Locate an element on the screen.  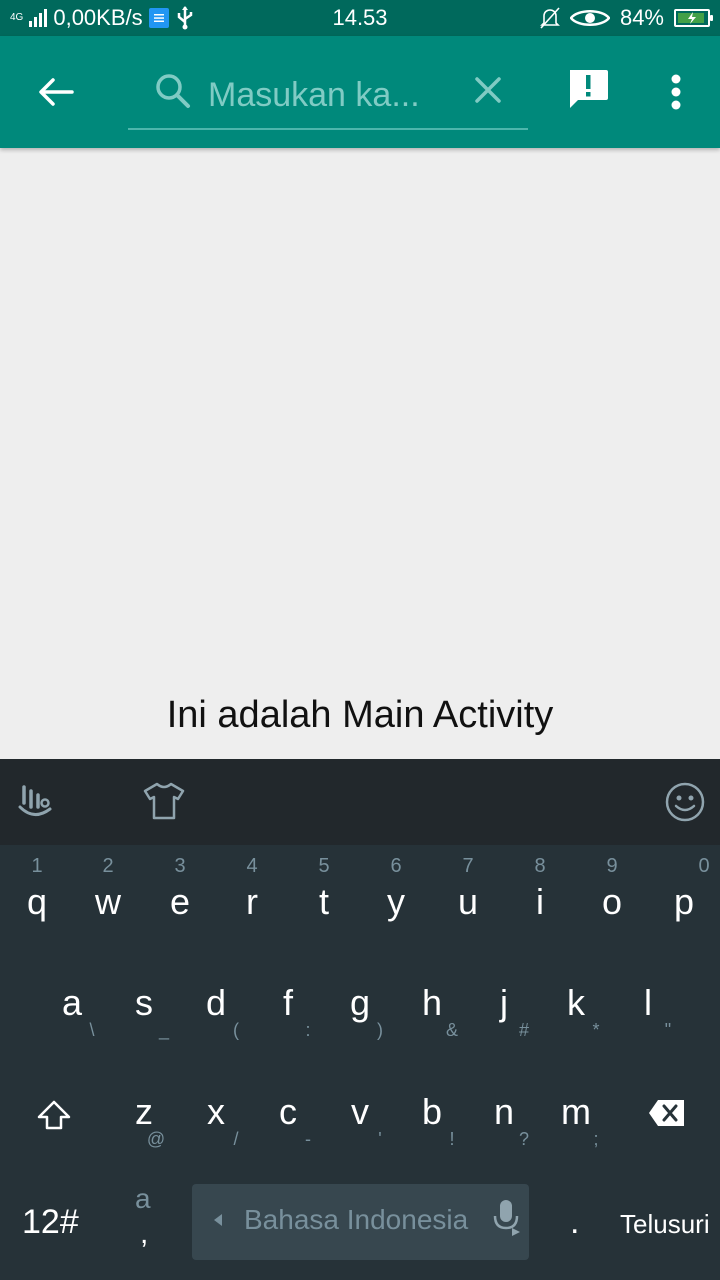
backspace-icon is located at coordinates (666, 1113).